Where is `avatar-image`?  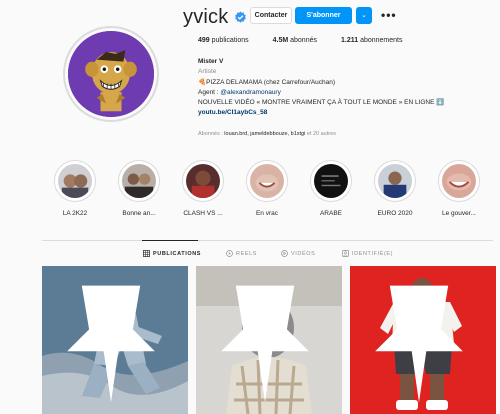 avatar-image is located at coordinates (111, 74).